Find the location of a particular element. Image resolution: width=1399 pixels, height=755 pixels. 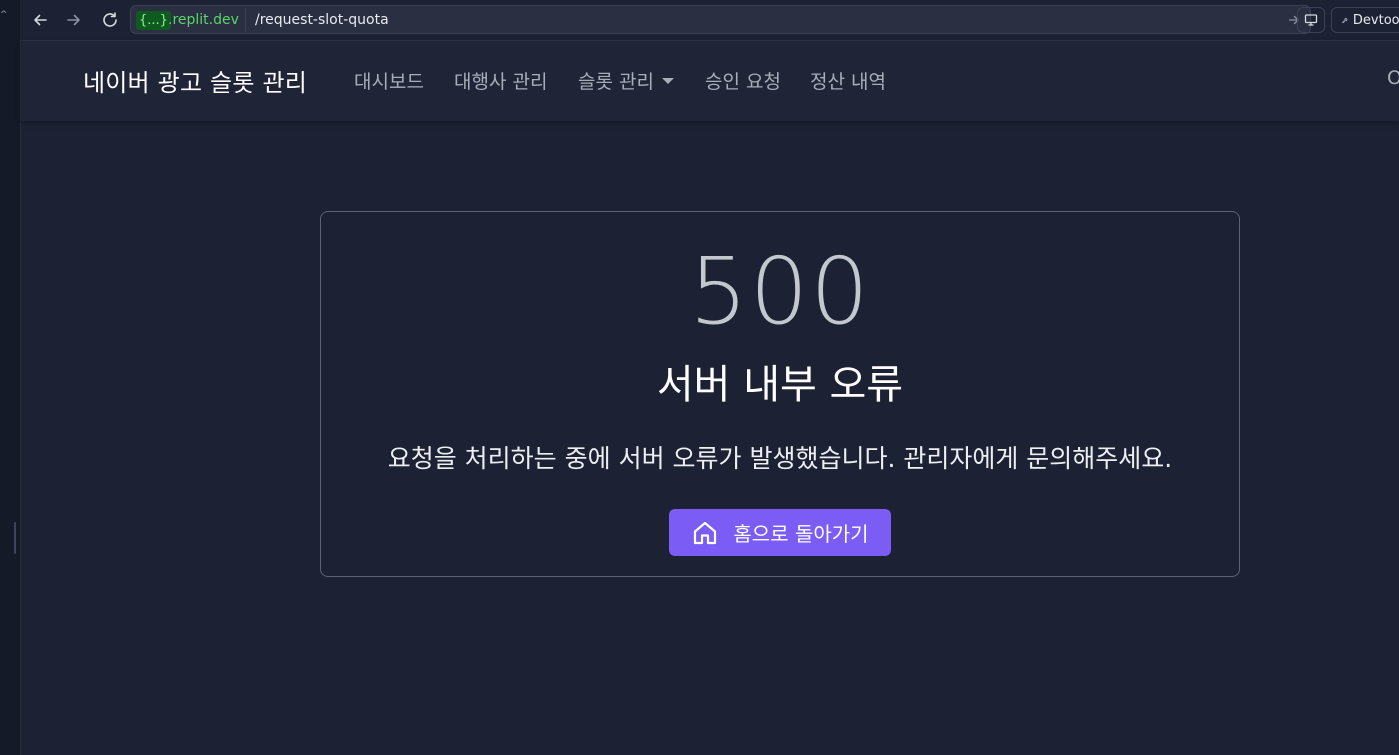

reload-button is located at coordinates (110, 20).